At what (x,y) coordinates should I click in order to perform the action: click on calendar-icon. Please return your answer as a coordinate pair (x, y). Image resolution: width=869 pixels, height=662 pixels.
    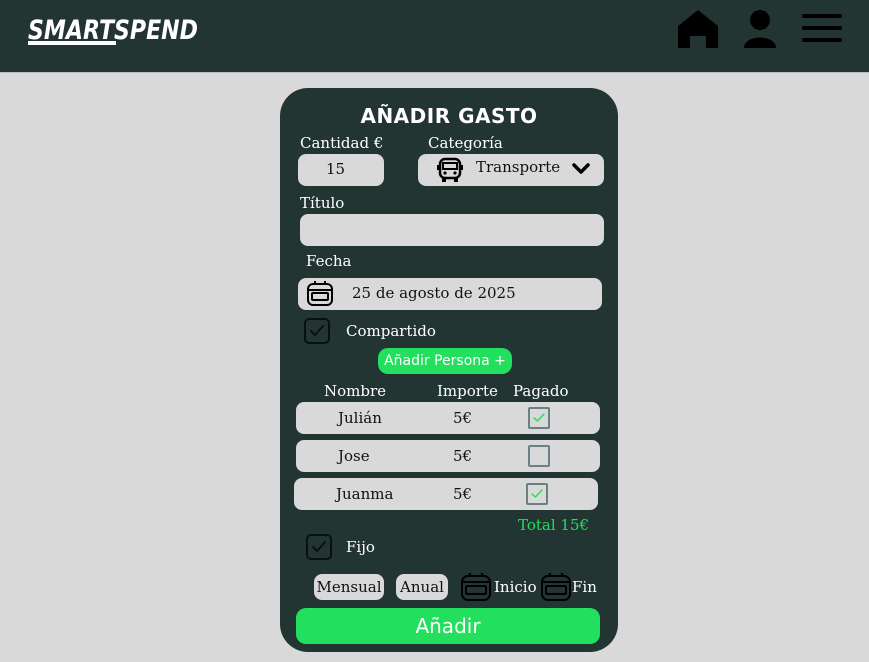
    Looking at the image, I should click on (320, 296).